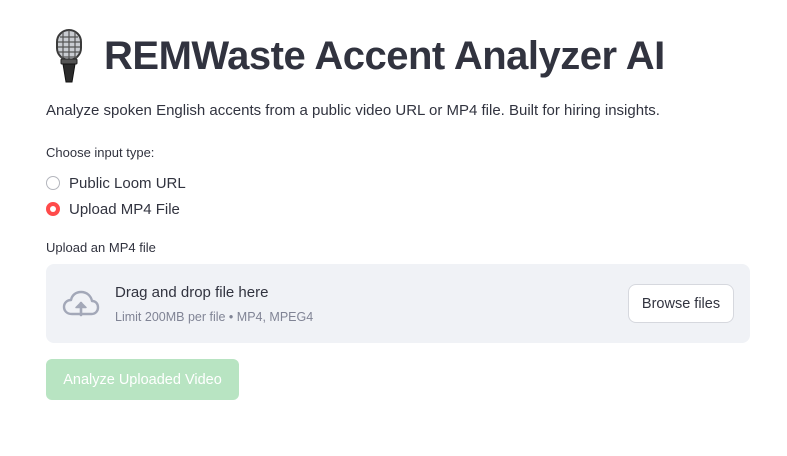 Image resolution: width=787 pixels, height=456 pixels. What do you see at coordinates (100, 152) in the screenshot?
I see `input-type-label: Choose input type:` at bounding box center [100, 152].